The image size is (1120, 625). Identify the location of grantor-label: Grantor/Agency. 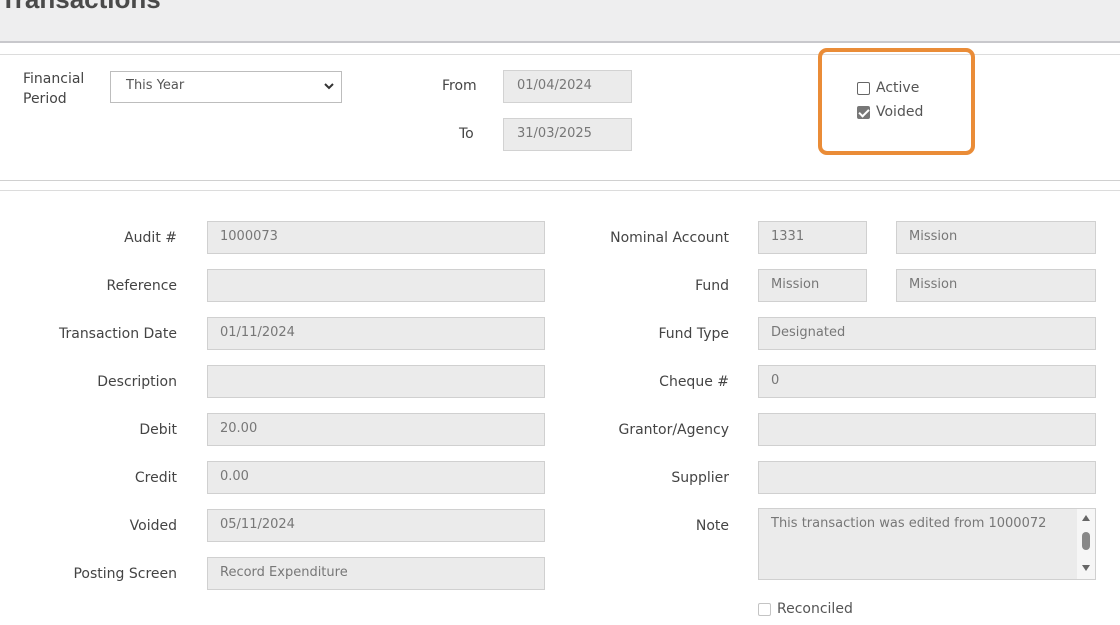
(673, 430).